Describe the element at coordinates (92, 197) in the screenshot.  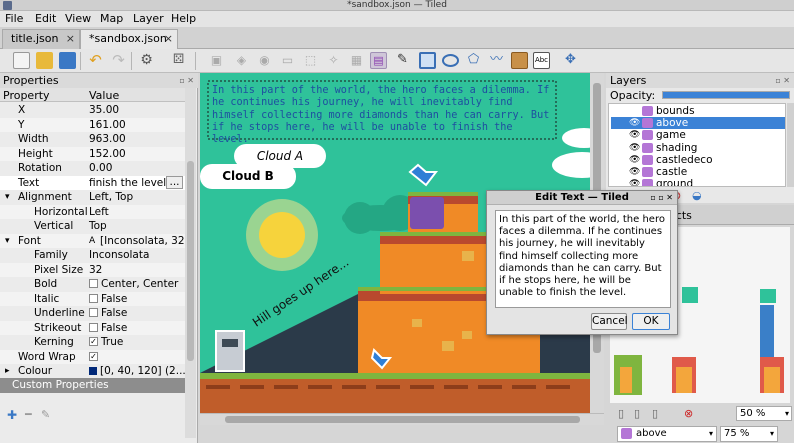
I see `property-row: ▾ Alignment Left, Top` at that location.